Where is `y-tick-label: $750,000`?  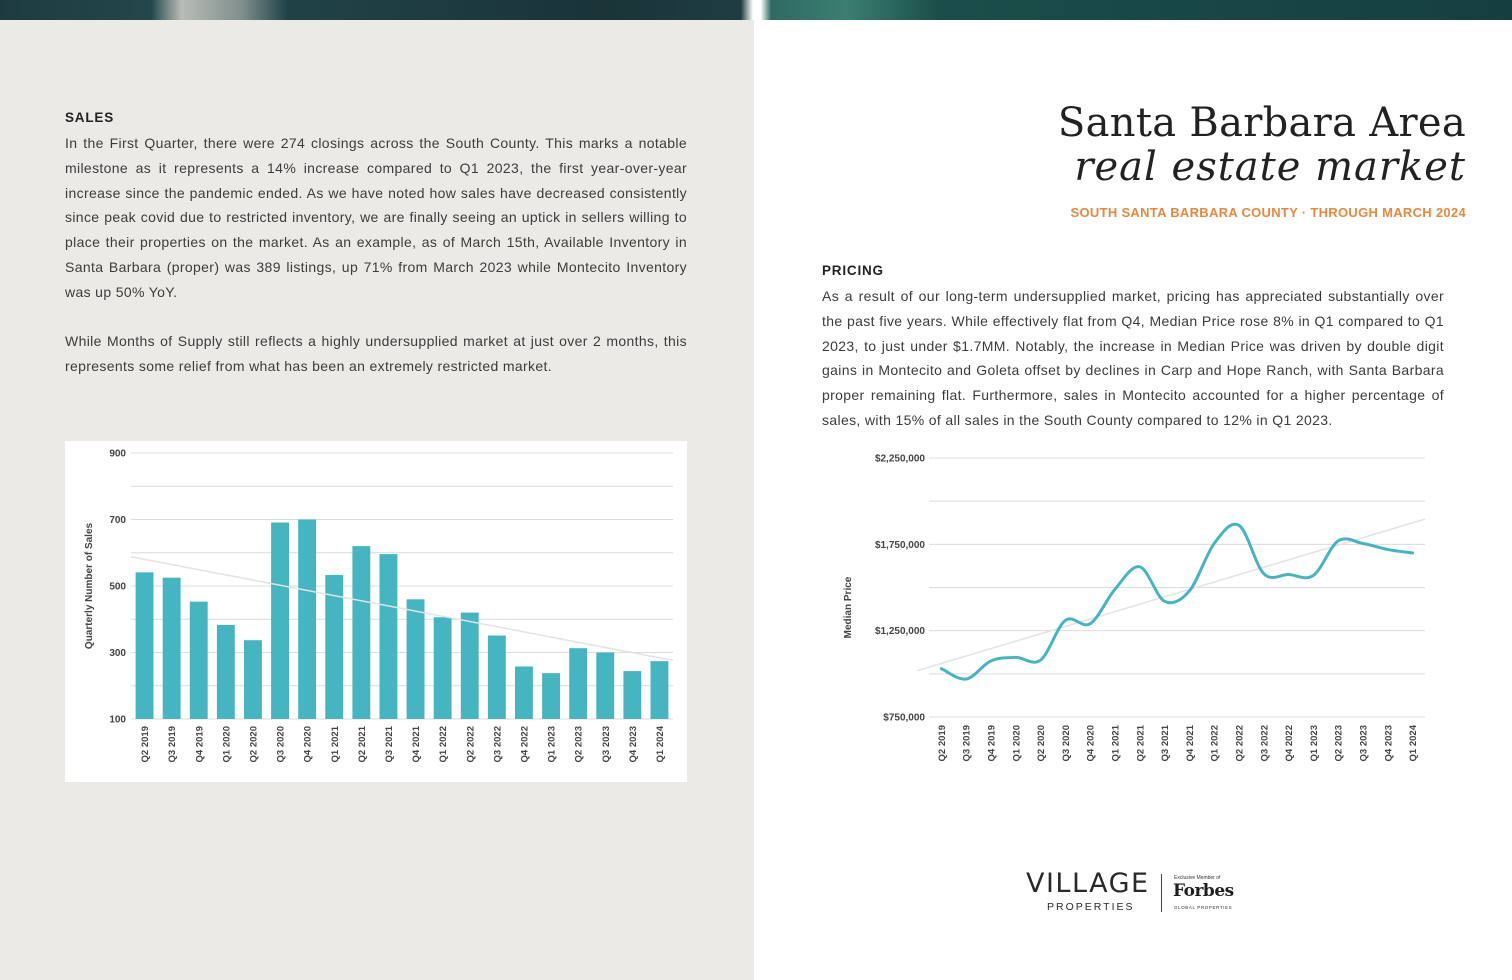
y-tick-label: $750,000 is located at coordinates (904, 718).